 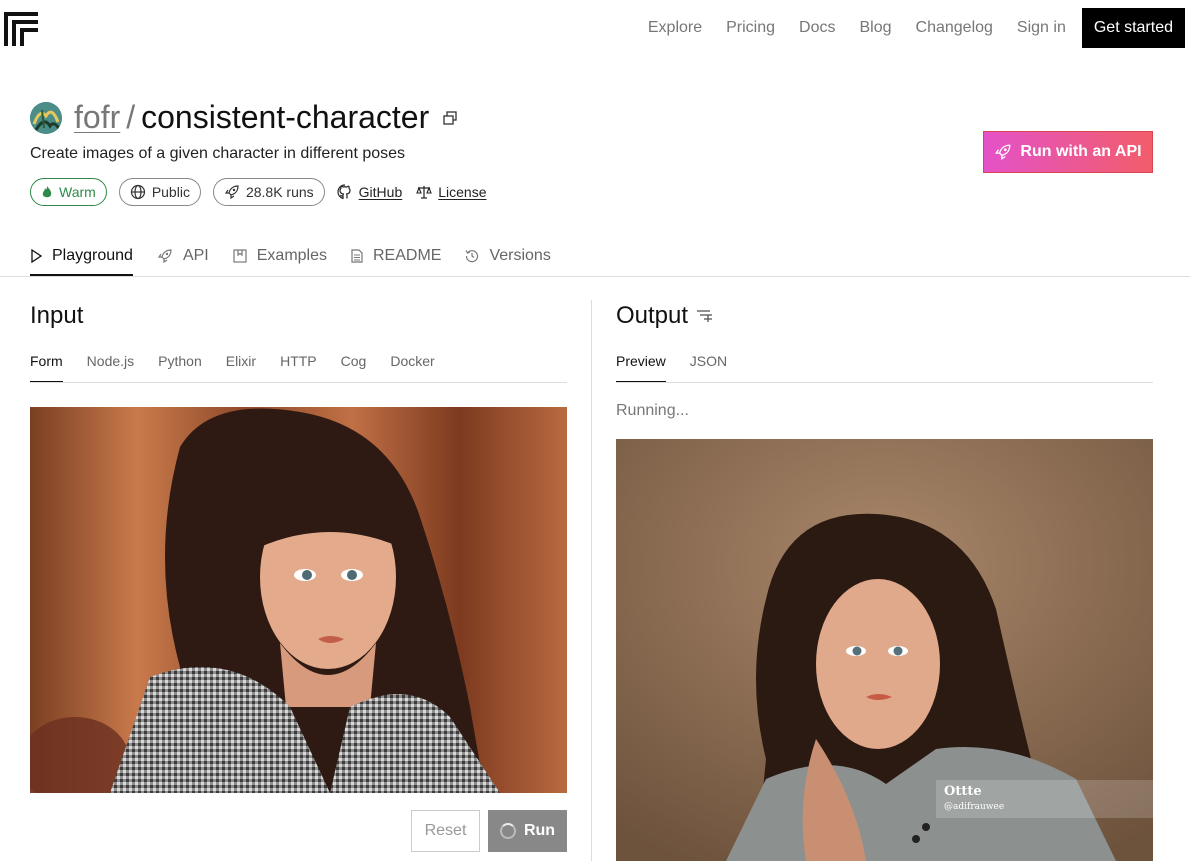 I want to click on subtab-form: Form, so click(x=46, y=368).